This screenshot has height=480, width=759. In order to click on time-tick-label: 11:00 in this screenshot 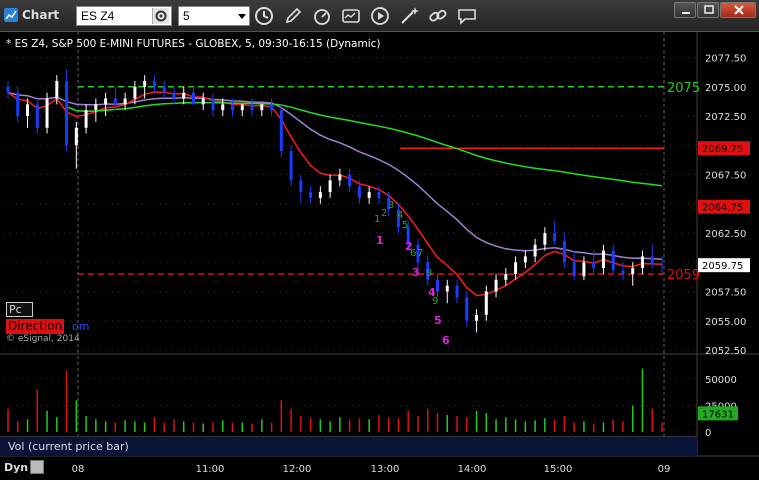, I will do `click(210, 469)`.